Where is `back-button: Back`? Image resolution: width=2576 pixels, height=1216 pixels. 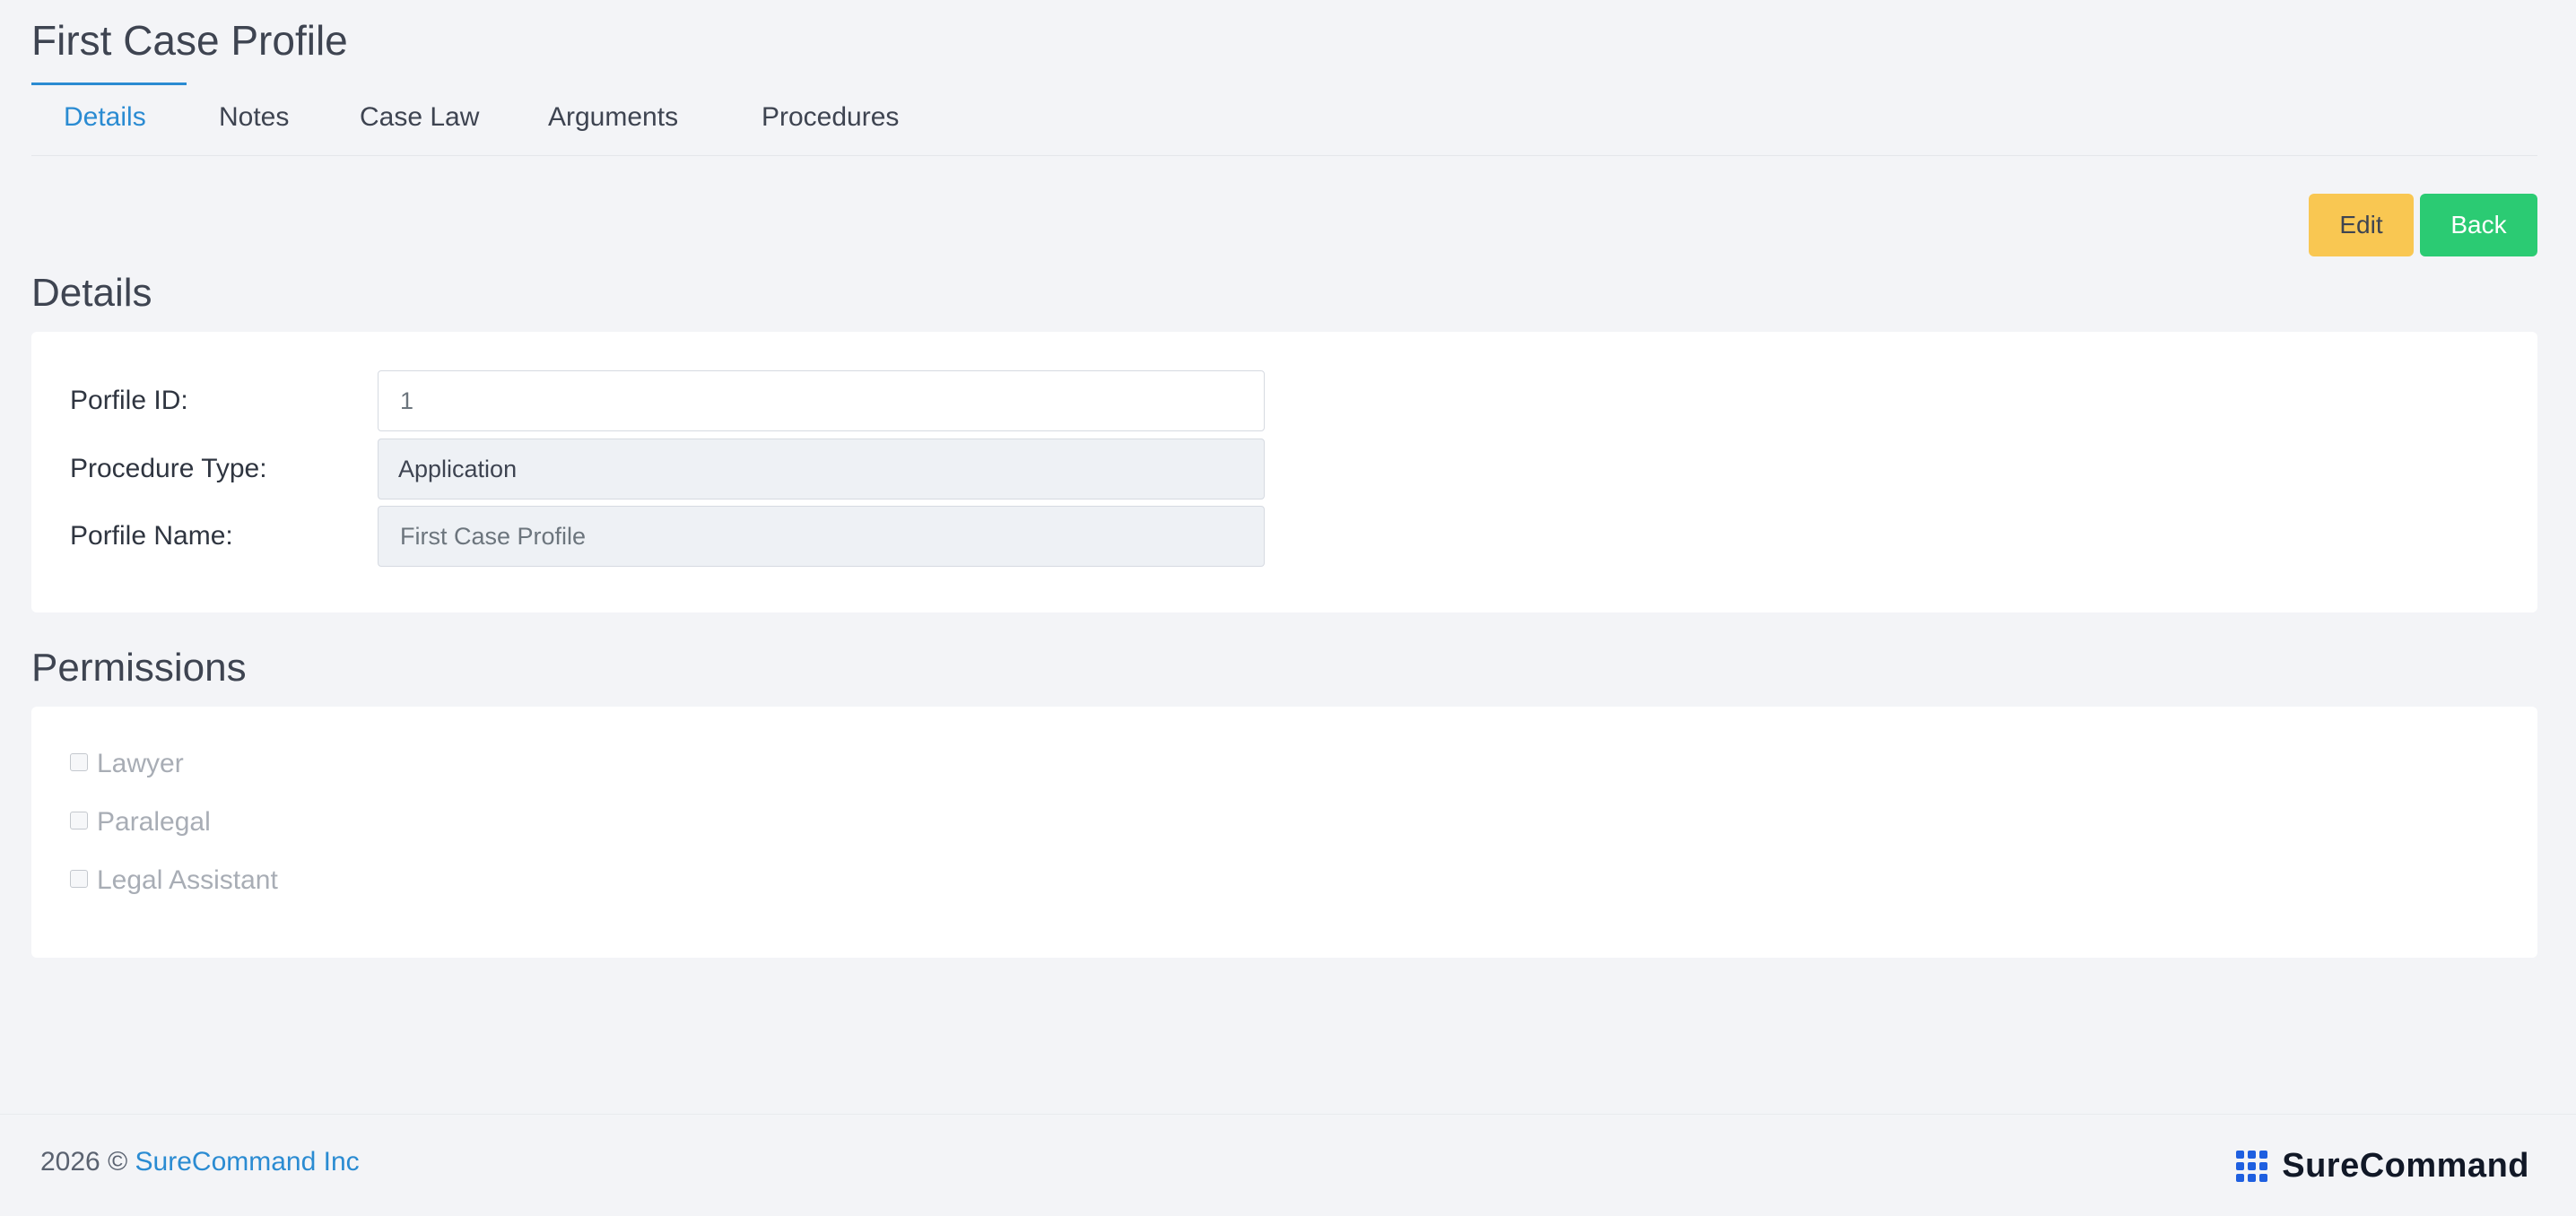 back-button: Back is located at coordinates (2478, 225).